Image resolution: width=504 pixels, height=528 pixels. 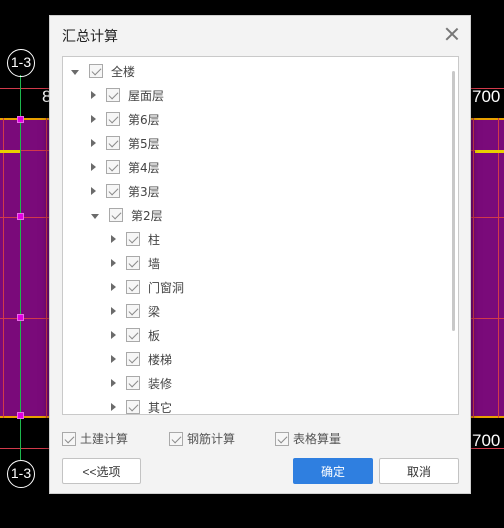 What do you see at coordinates (160, 359) in the screenshot?
I see `tree-item-label: 楼梯` at bounding box center [160, 359].